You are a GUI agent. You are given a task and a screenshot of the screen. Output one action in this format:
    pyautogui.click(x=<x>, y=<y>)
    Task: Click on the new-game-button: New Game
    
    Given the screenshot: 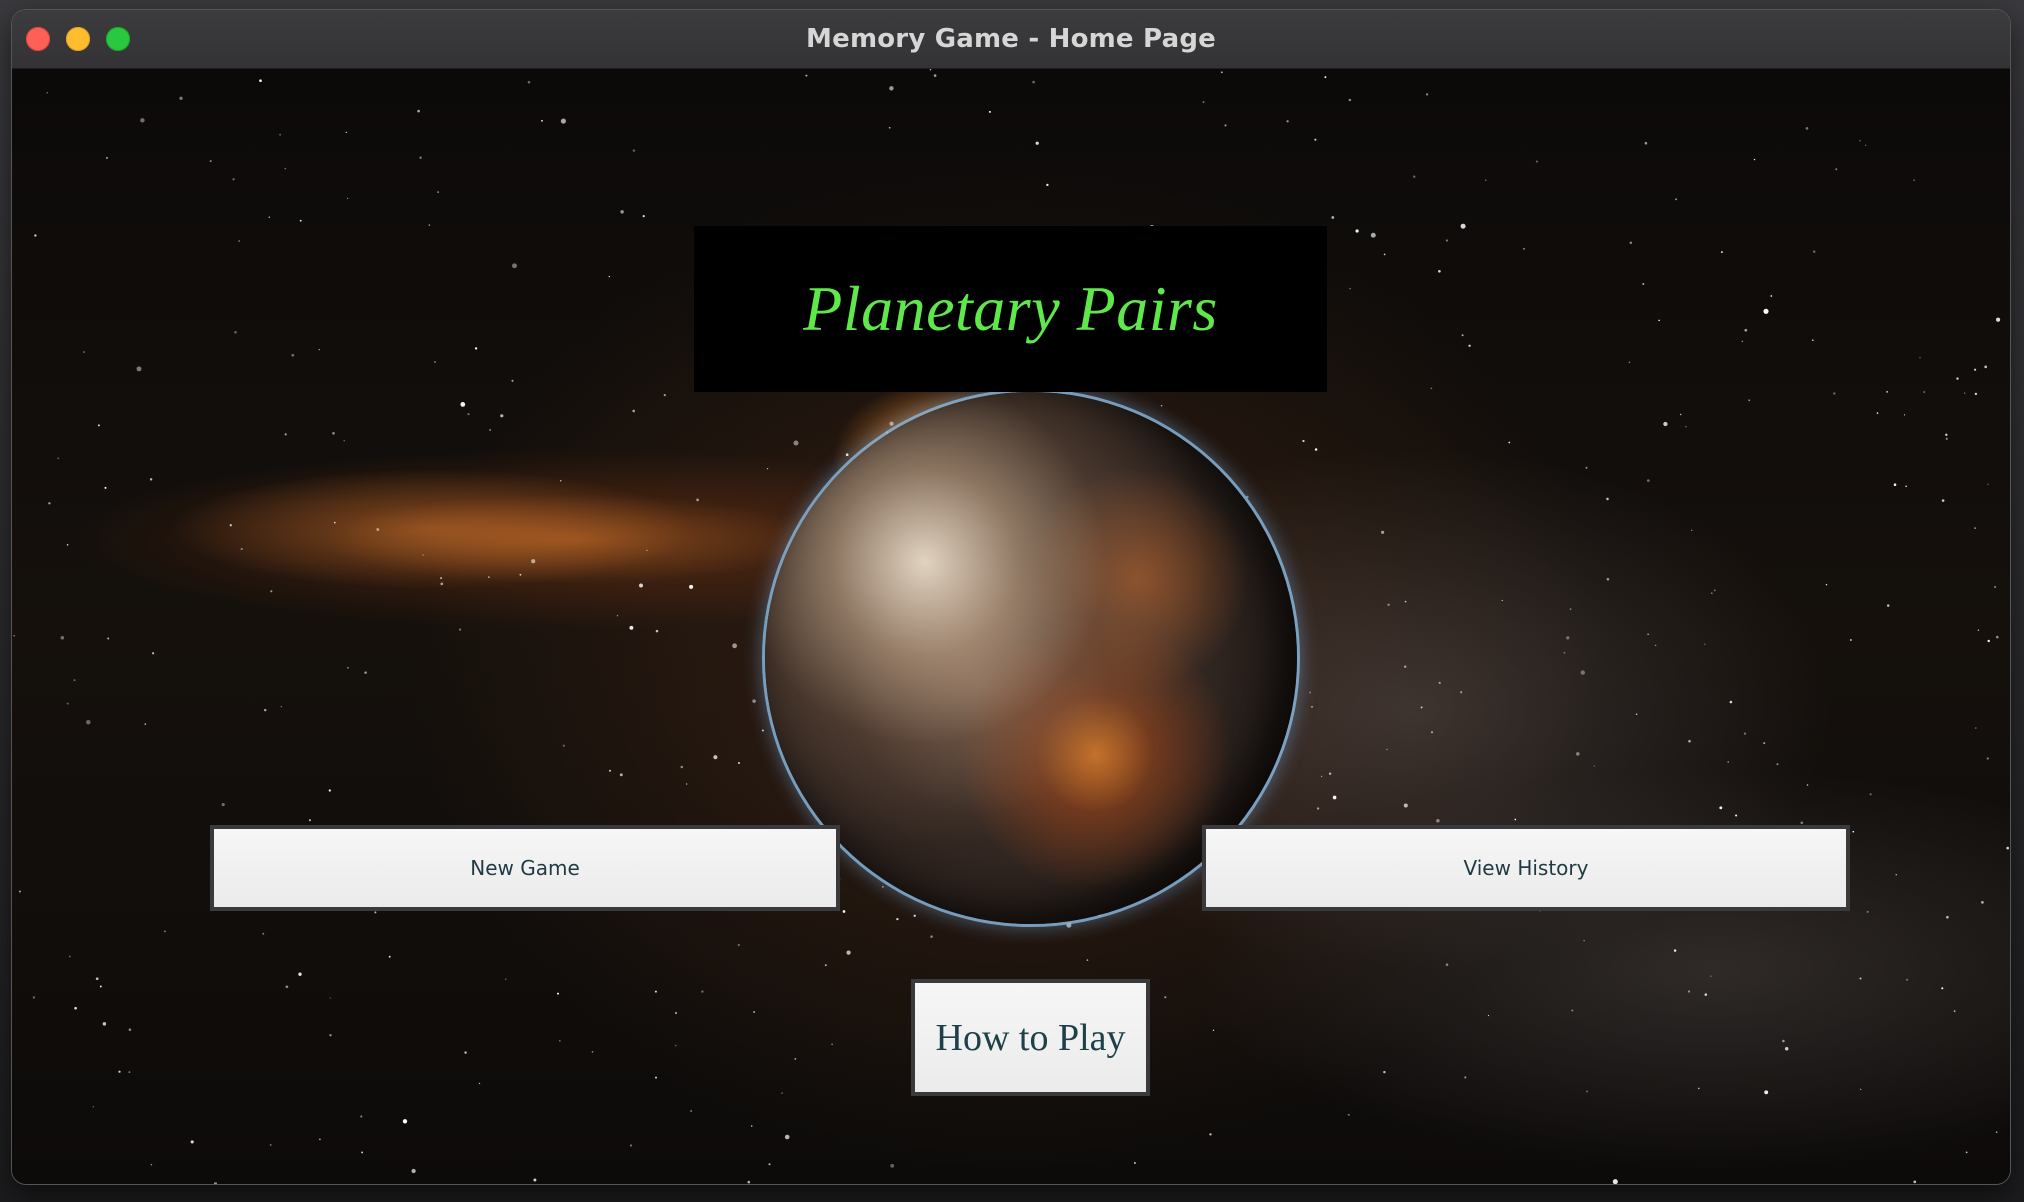 What is the action you would take?
    pyautogui.click(x=525, y=868)
    